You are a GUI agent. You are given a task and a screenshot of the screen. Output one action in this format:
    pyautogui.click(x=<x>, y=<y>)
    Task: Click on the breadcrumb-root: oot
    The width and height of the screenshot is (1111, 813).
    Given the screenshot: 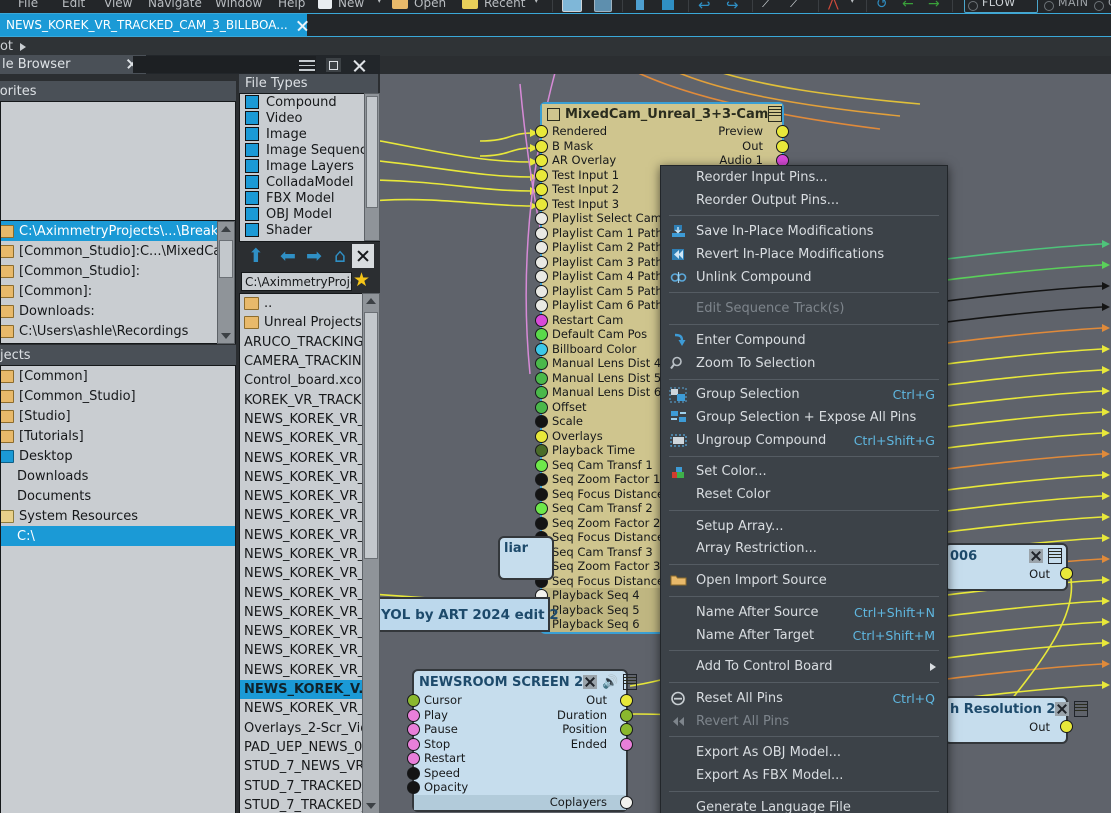 What is the action you would take?
    pyautogui.click(x=6, y=46)
    